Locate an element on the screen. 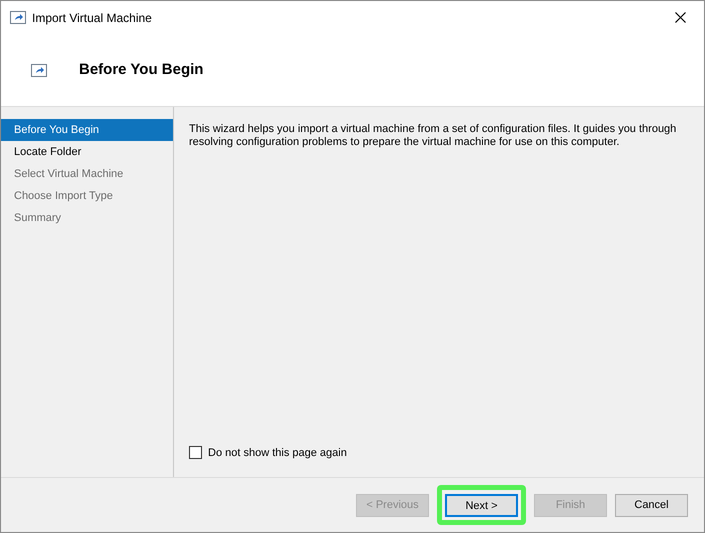  wizard-step: Before You Begin is located at coordinates (87, 130).